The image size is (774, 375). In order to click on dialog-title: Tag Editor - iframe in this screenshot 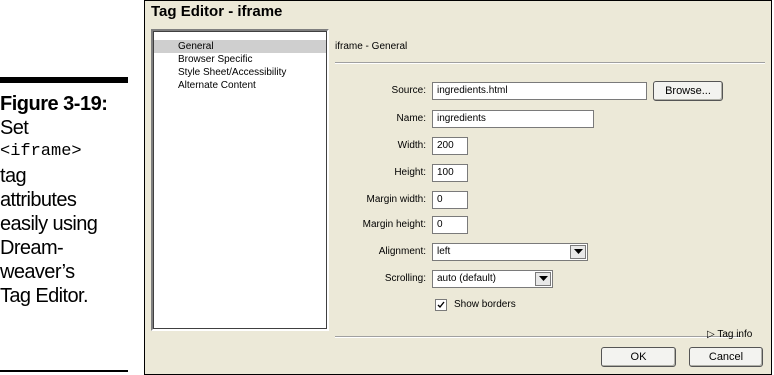, I will do `click(217, 11)`.